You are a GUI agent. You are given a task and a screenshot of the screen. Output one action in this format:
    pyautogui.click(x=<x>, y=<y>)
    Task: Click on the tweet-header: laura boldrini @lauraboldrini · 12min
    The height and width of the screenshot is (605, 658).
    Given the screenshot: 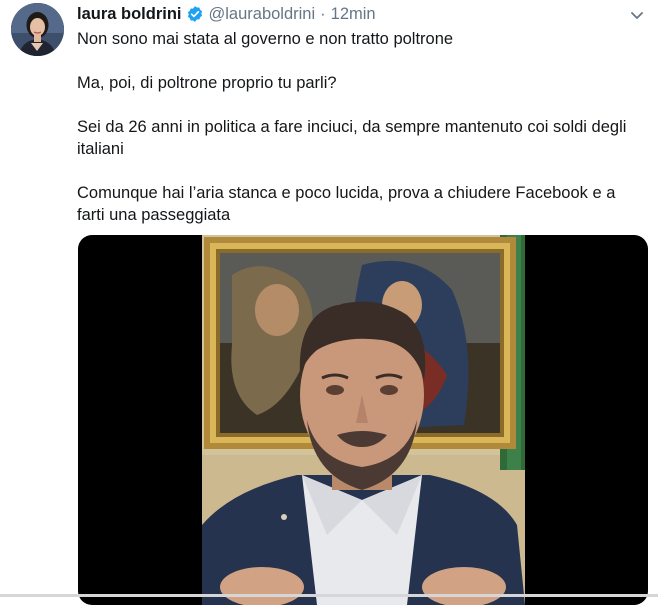 What is the action you would take?
    pyautogui.click(x=226, y=14)
    